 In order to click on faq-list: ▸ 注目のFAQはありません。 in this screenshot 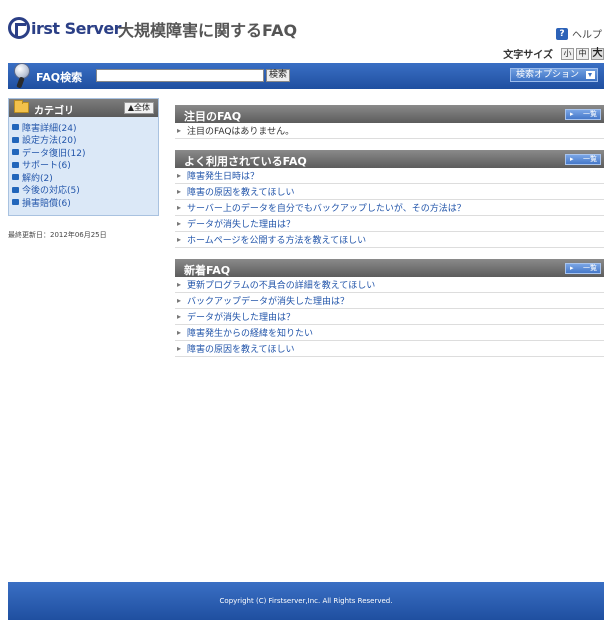, I will do `click(389, 131)`.